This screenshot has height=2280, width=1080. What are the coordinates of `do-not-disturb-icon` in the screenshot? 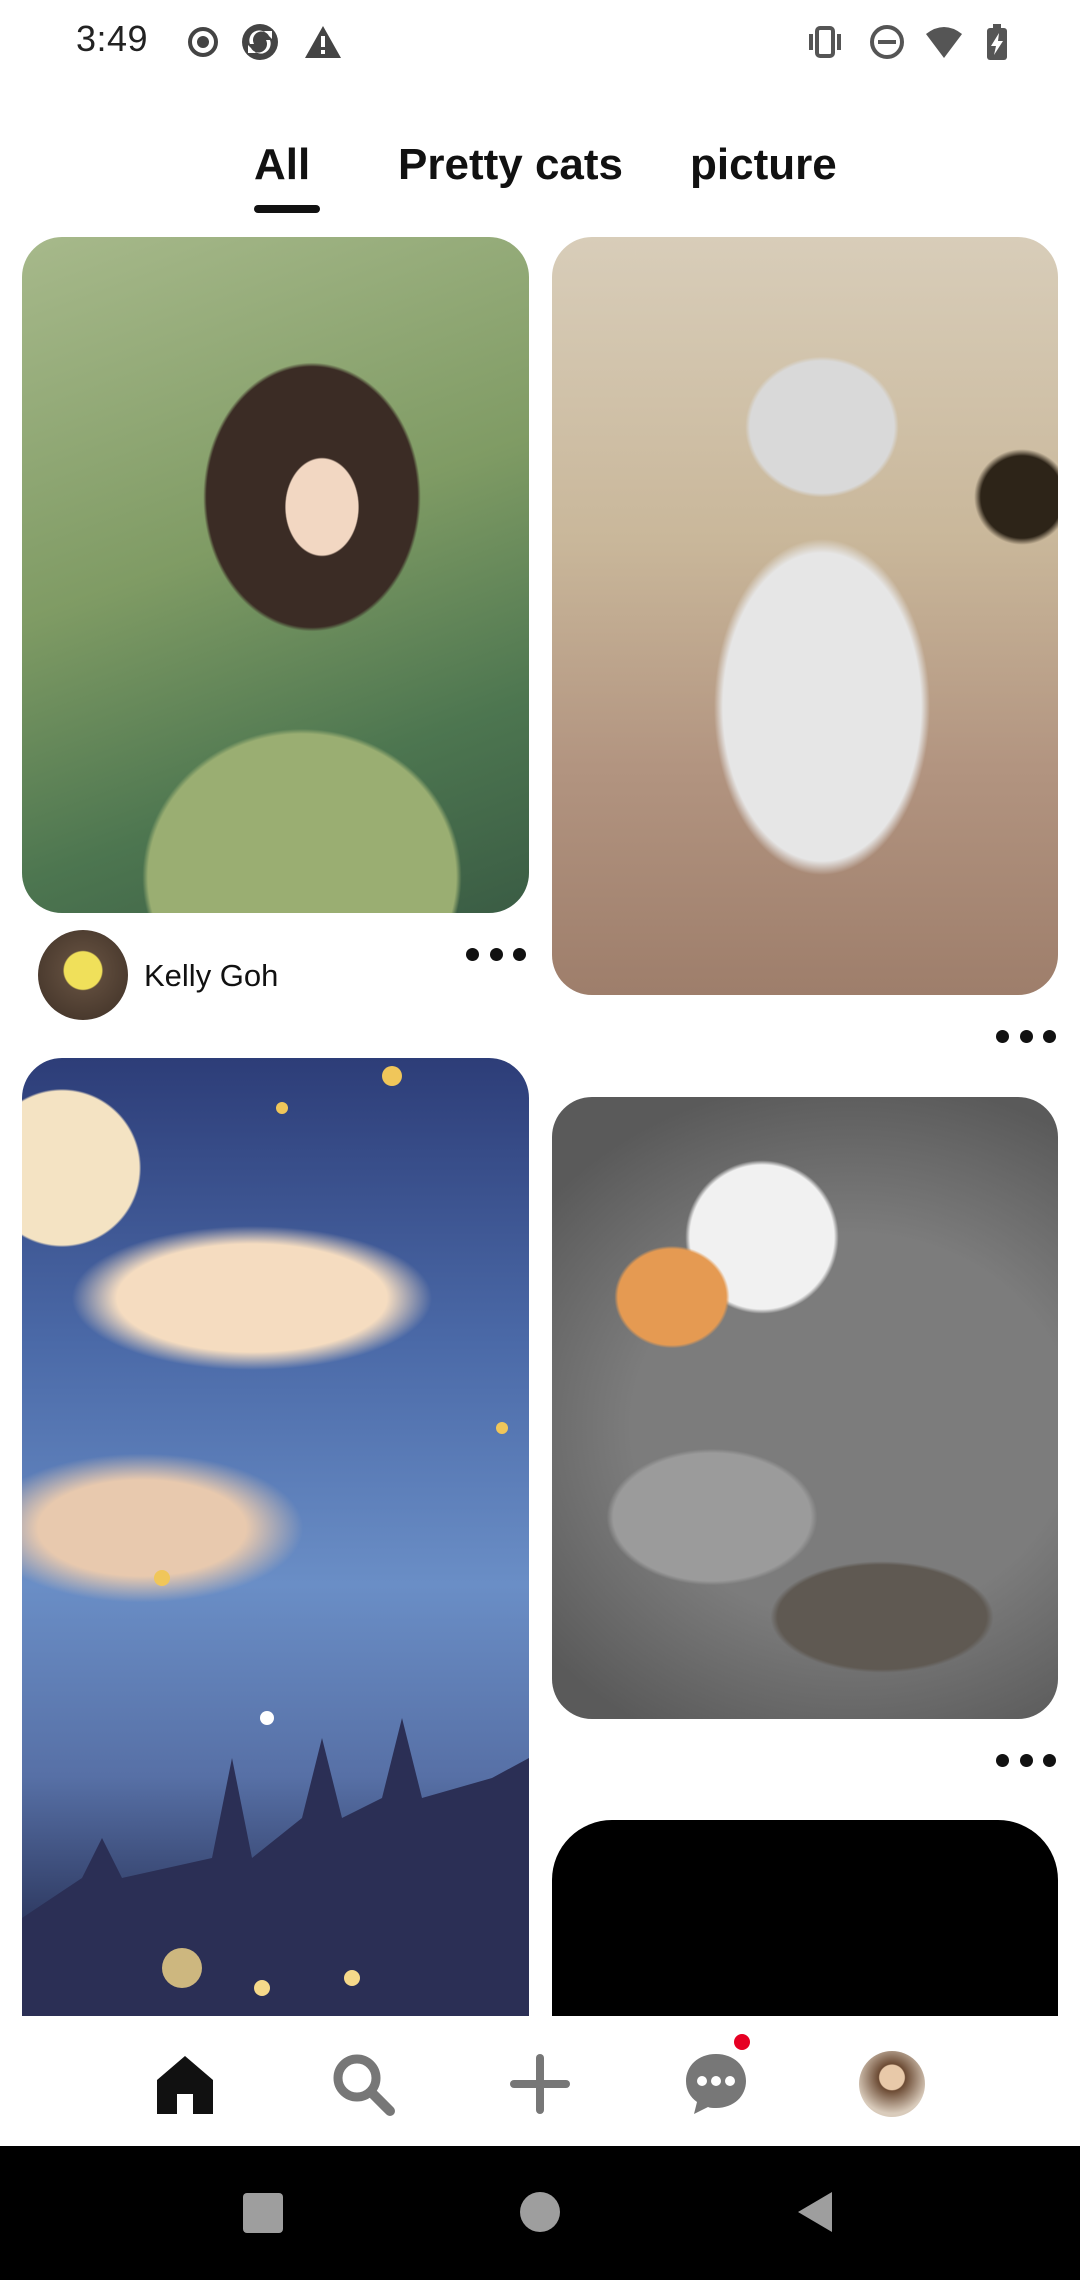 It's located at (887, 42).